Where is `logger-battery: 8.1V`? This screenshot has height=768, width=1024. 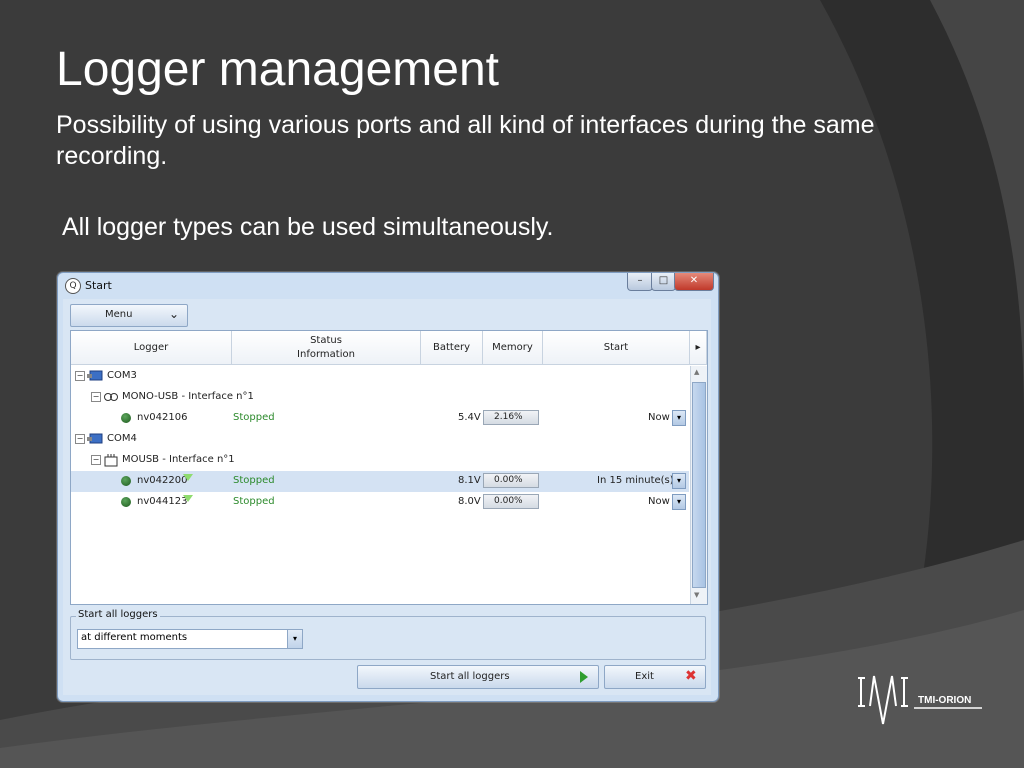
logger-battery: 8.1V is located at coordinates (469, 480).